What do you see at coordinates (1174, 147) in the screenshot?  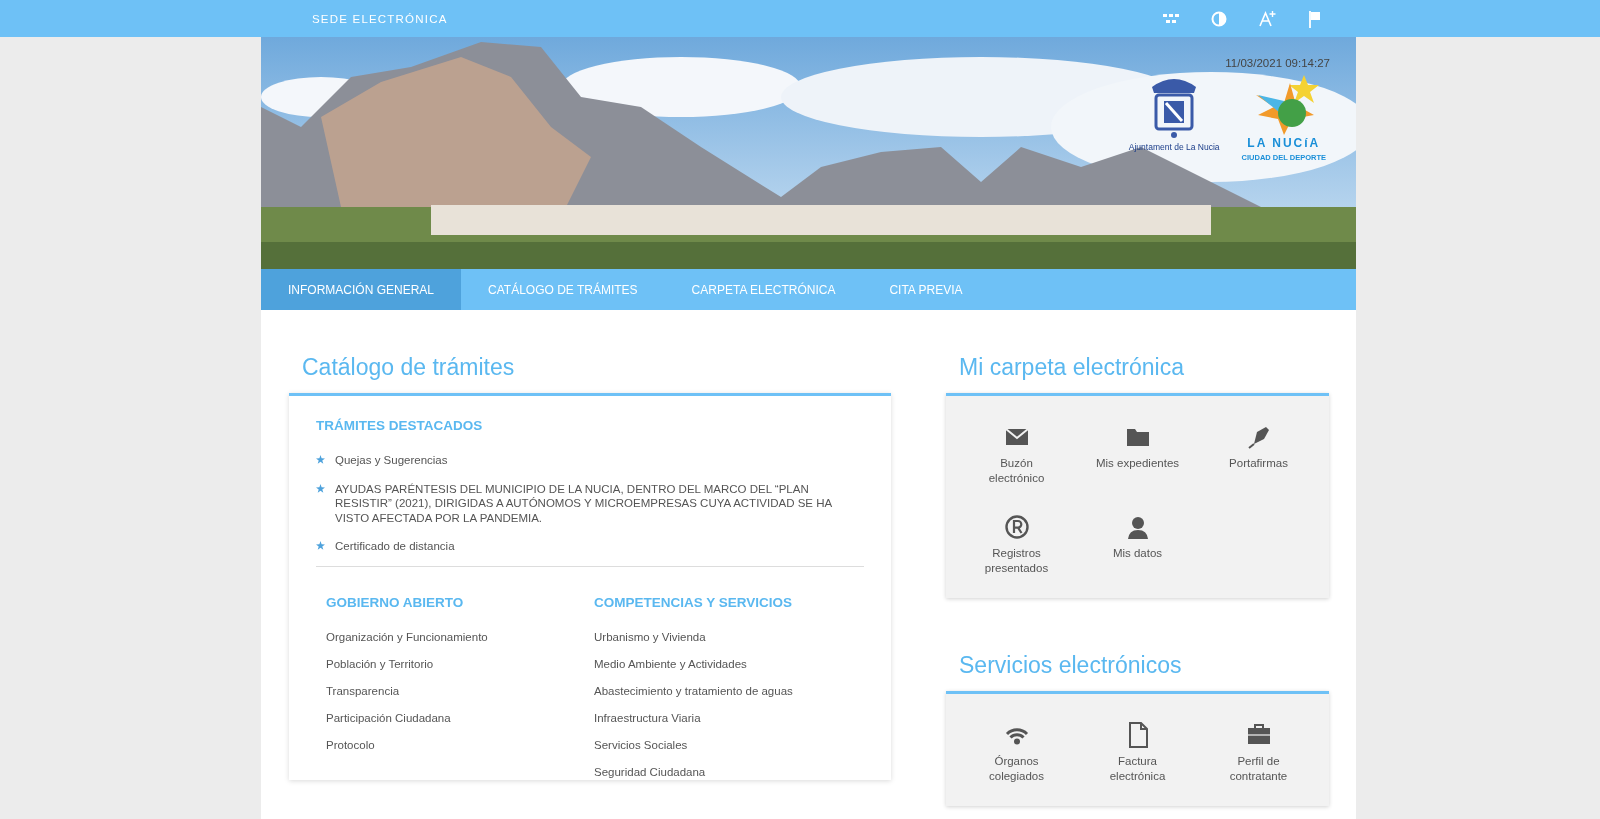 I see `council-caption: Ajuntament de La Nucia` at bounding box center [1174, 147].